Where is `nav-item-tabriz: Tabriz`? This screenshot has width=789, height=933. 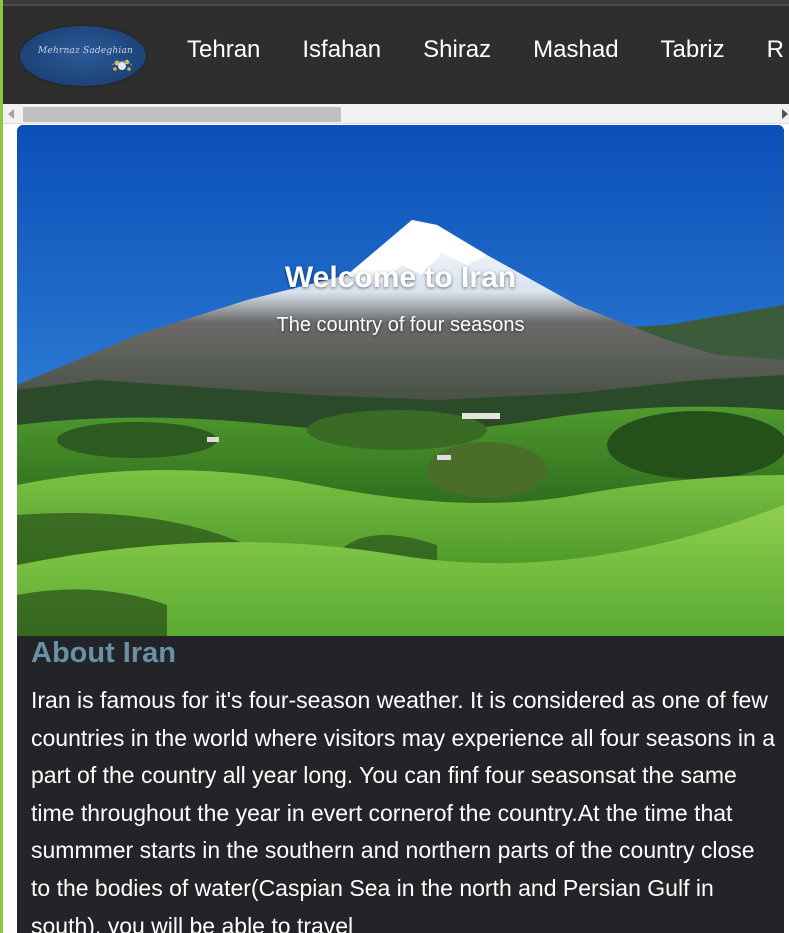
nav-item-tabriz: Tabriz is located at coordinates (693, 50).